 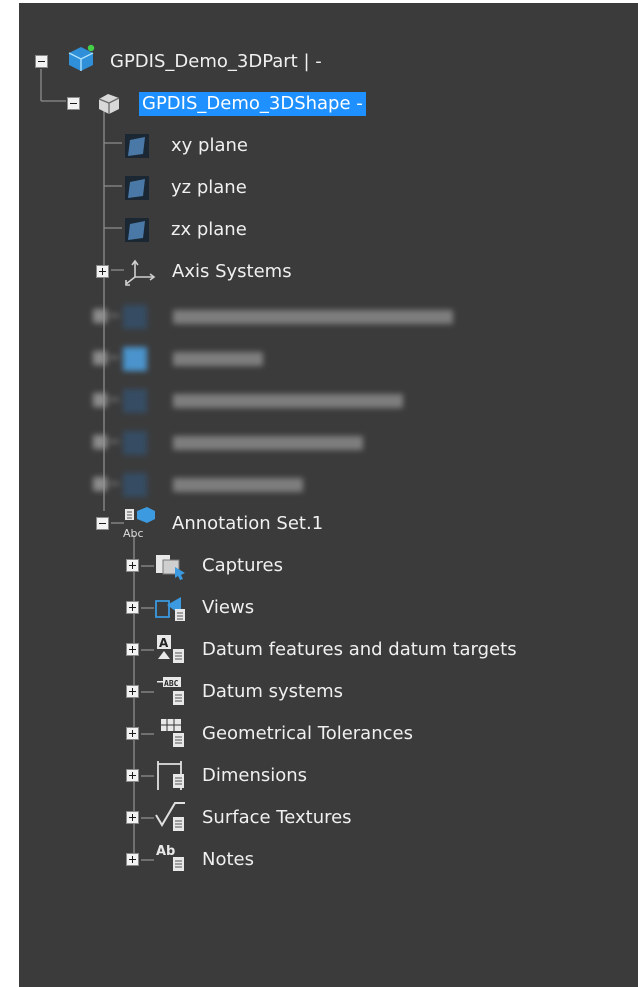 I want to click on tree-node-label: Axis Systems, so click(x=232, y=271).